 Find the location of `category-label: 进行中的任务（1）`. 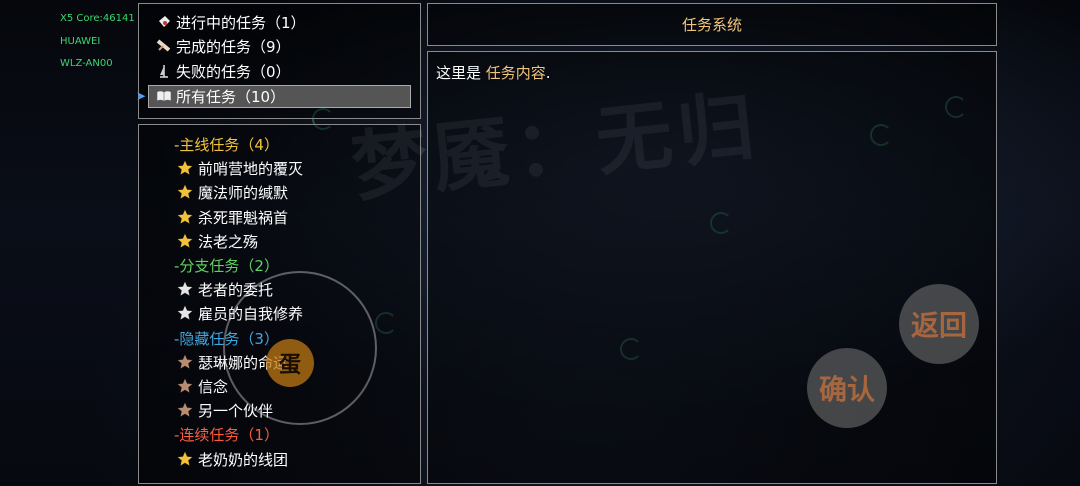

category-label: 进行中的任务（1） is located at coordinates (241, 22).